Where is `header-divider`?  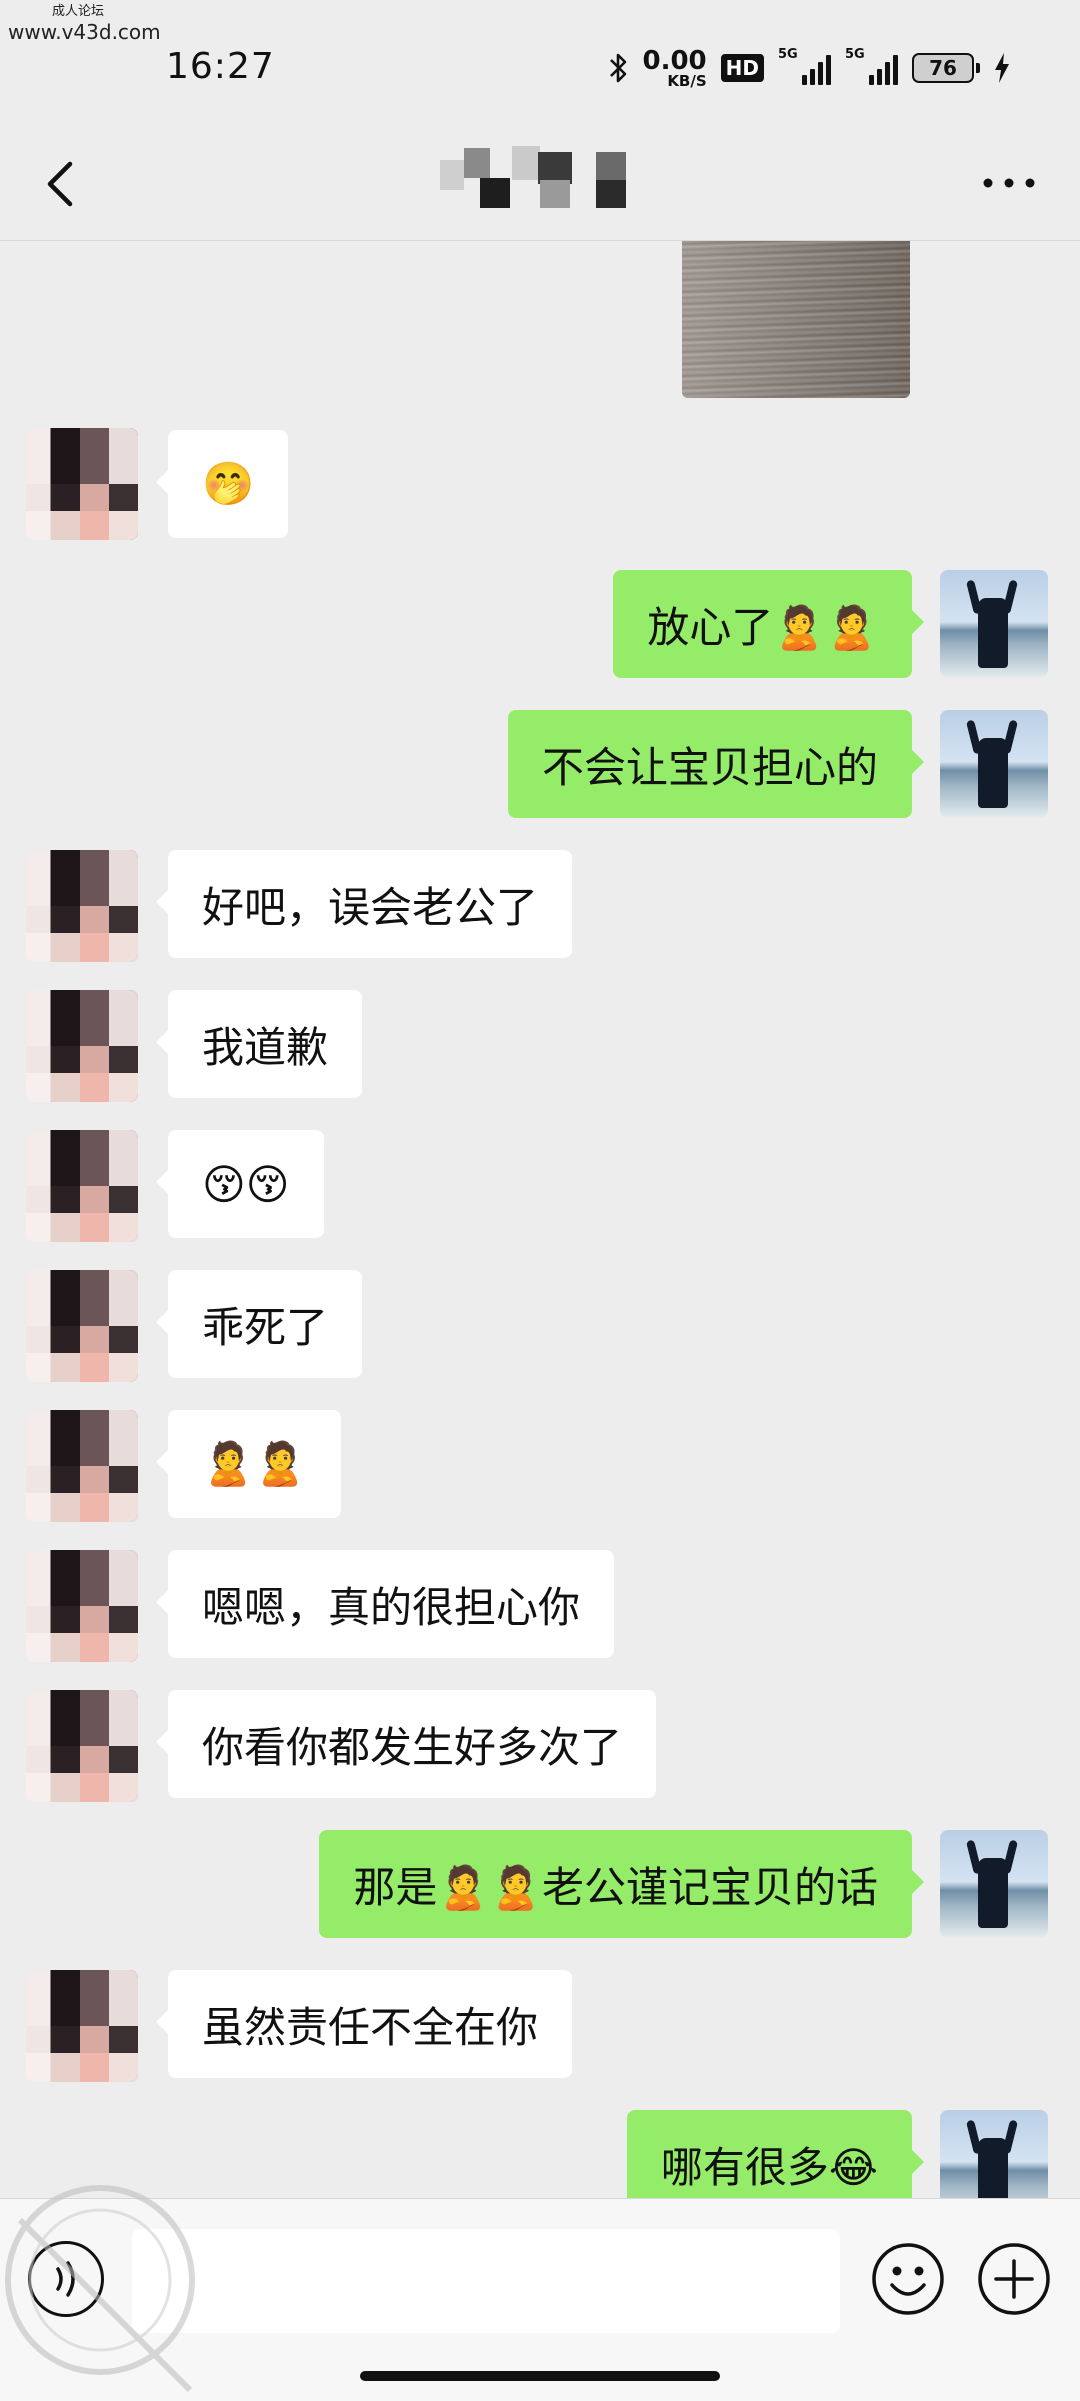 header-divider is located at coordinates (540, 240).